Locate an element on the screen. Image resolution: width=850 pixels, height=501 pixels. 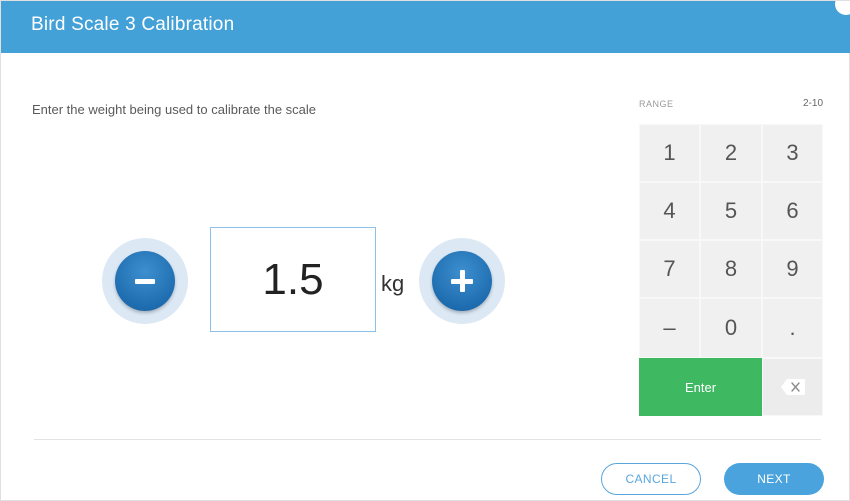
keypad-key-8: 8 is located at coordinates (731, 269).